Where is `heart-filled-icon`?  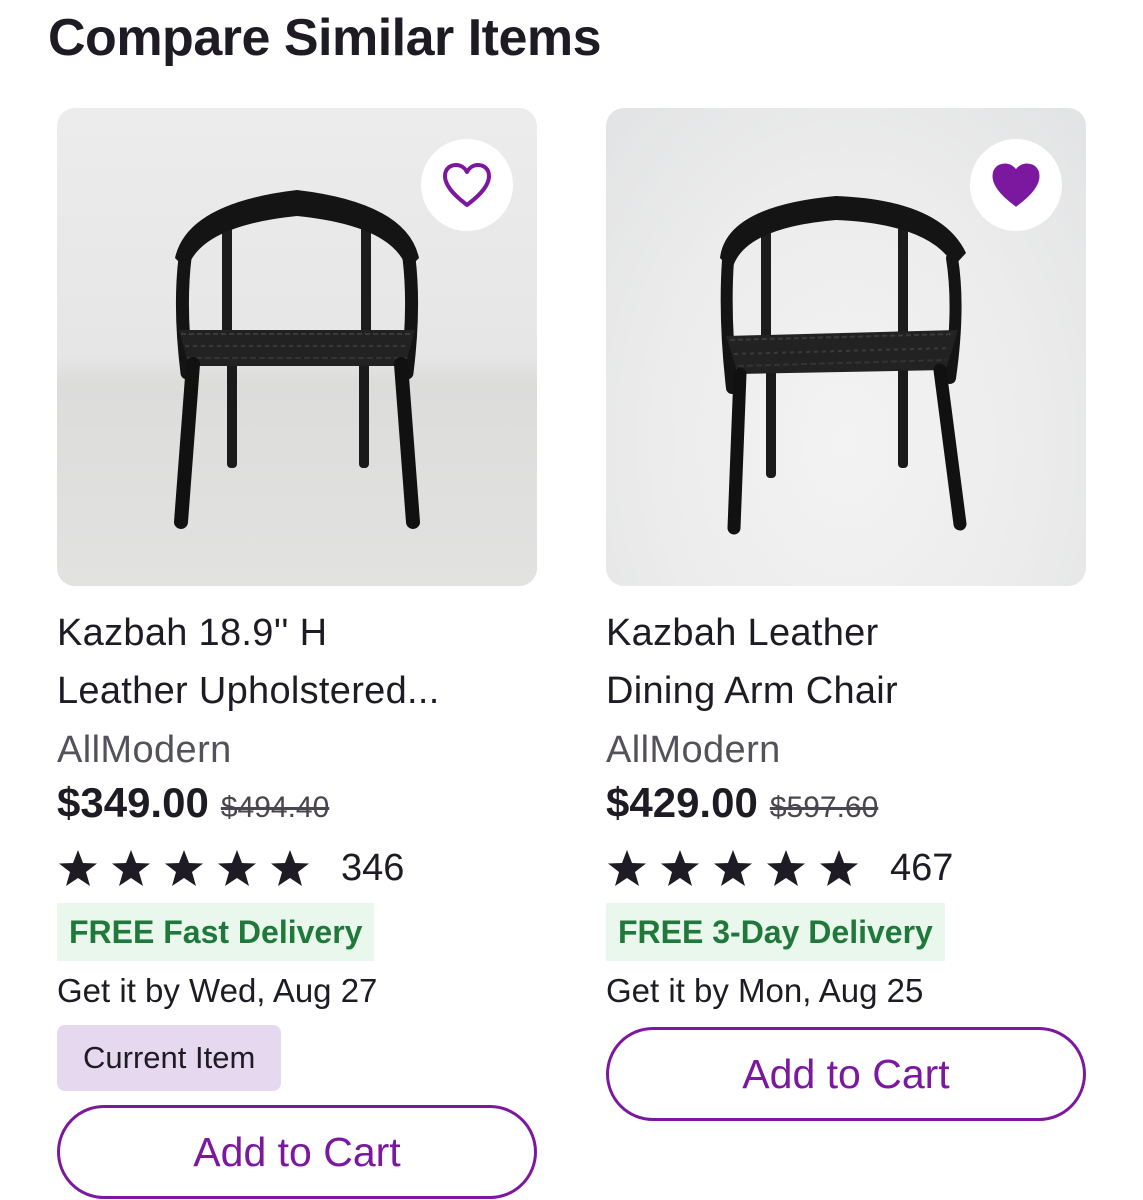
heart-filled-icon is located at coordinates (1016, 185).